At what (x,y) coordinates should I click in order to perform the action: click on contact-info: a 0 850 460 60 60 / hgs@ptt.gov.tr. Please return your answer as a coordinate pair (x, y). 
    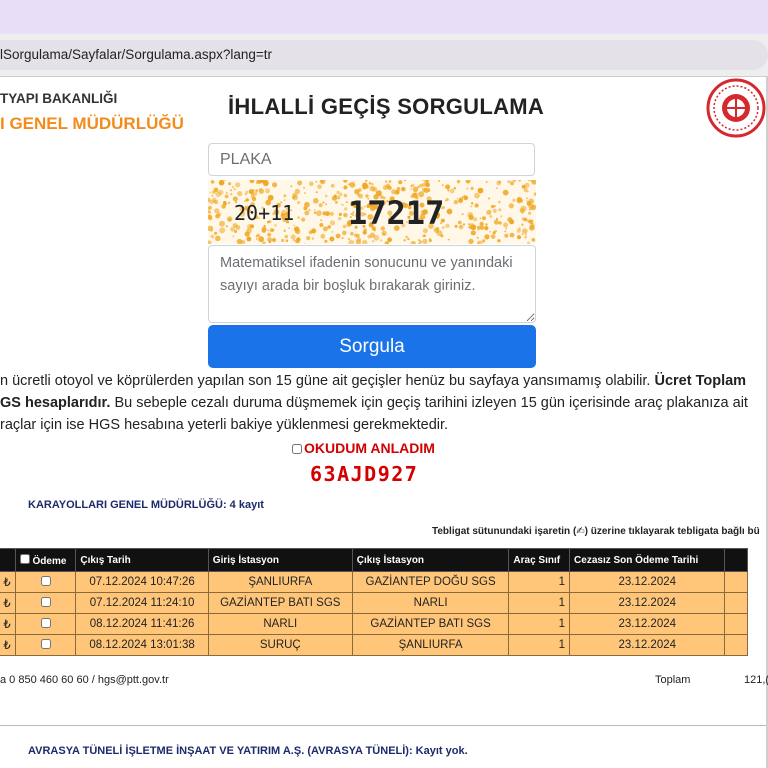
    Looking at the image, I should click on (84, 680).